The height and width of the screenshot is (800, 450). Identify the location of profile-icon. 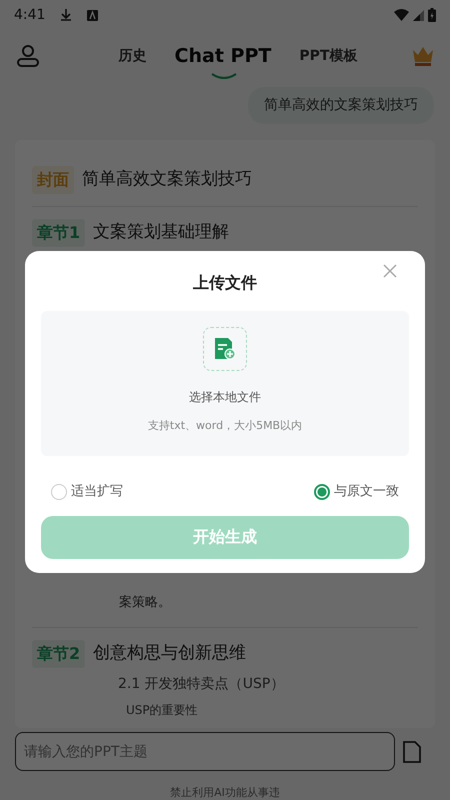
(28, 56).